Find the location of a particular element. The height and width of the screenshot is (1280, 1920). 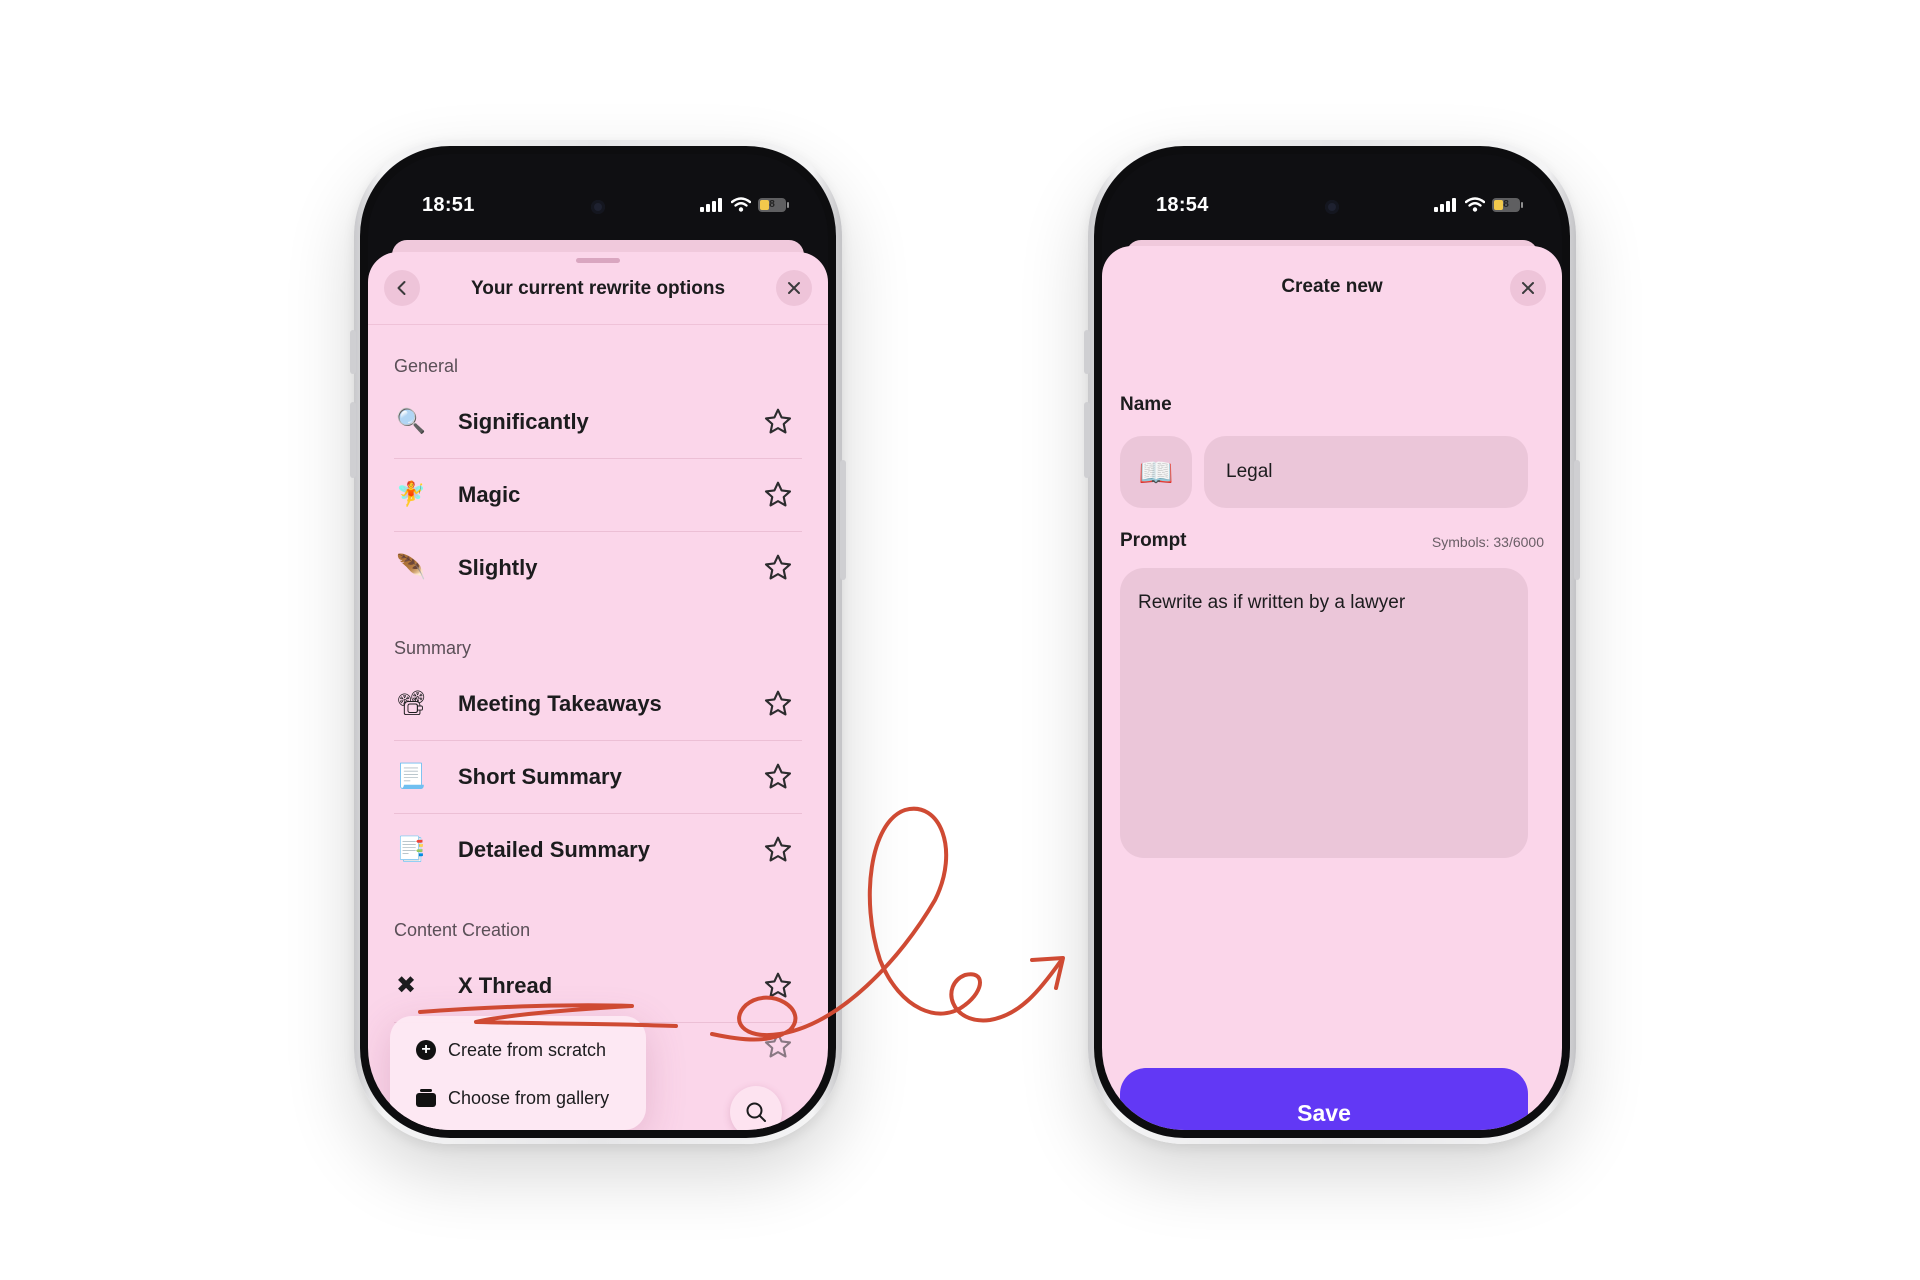

list-item: 🧚 Magic is located at coordinates (598, 495).